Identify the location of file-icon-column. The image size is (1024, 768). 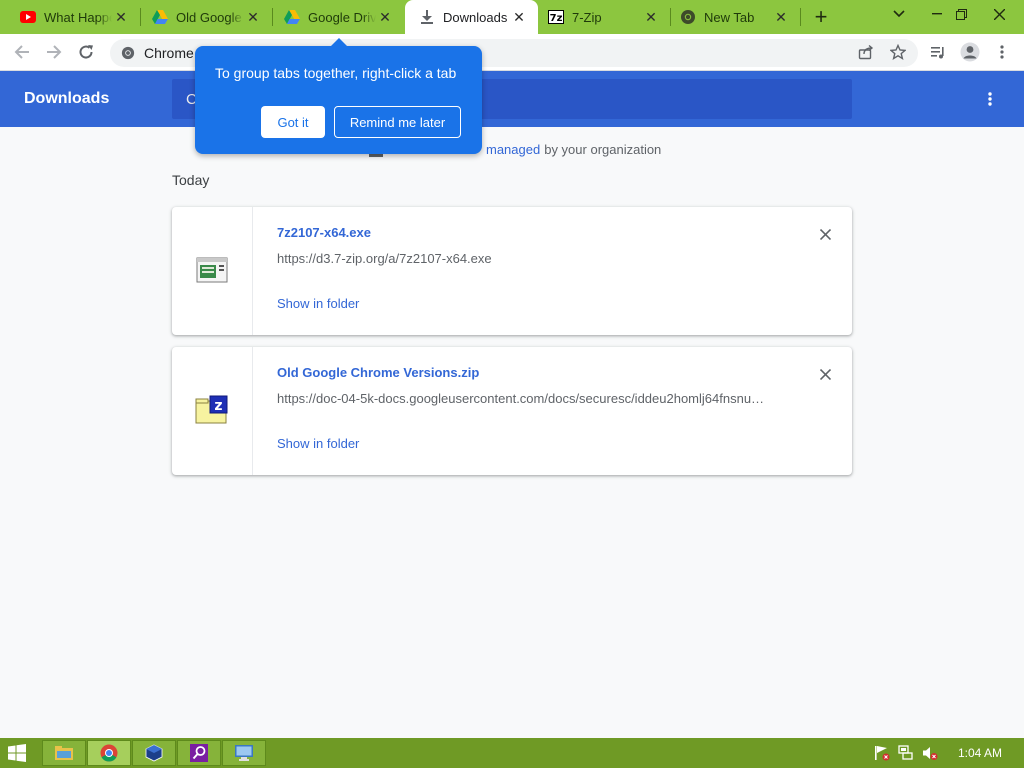
(212, 271).